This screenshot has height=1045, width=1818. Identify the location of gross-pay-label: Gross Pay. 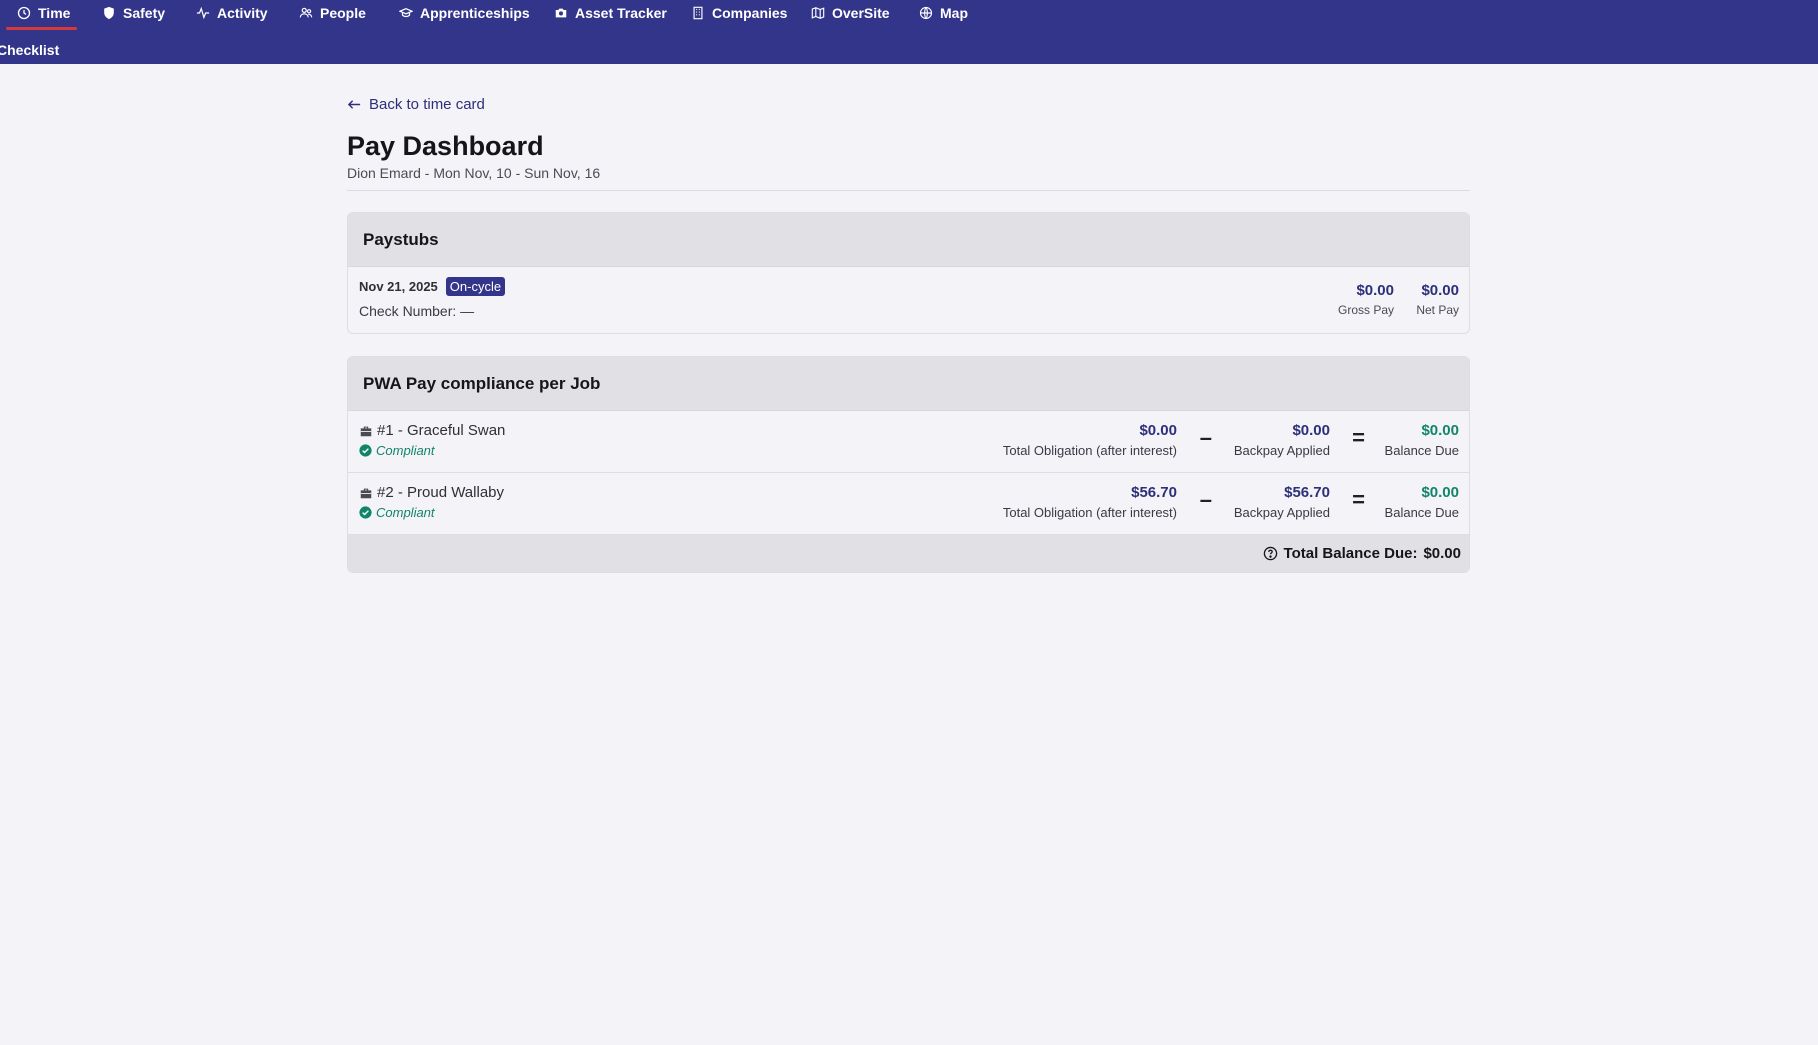
(1365, 310).